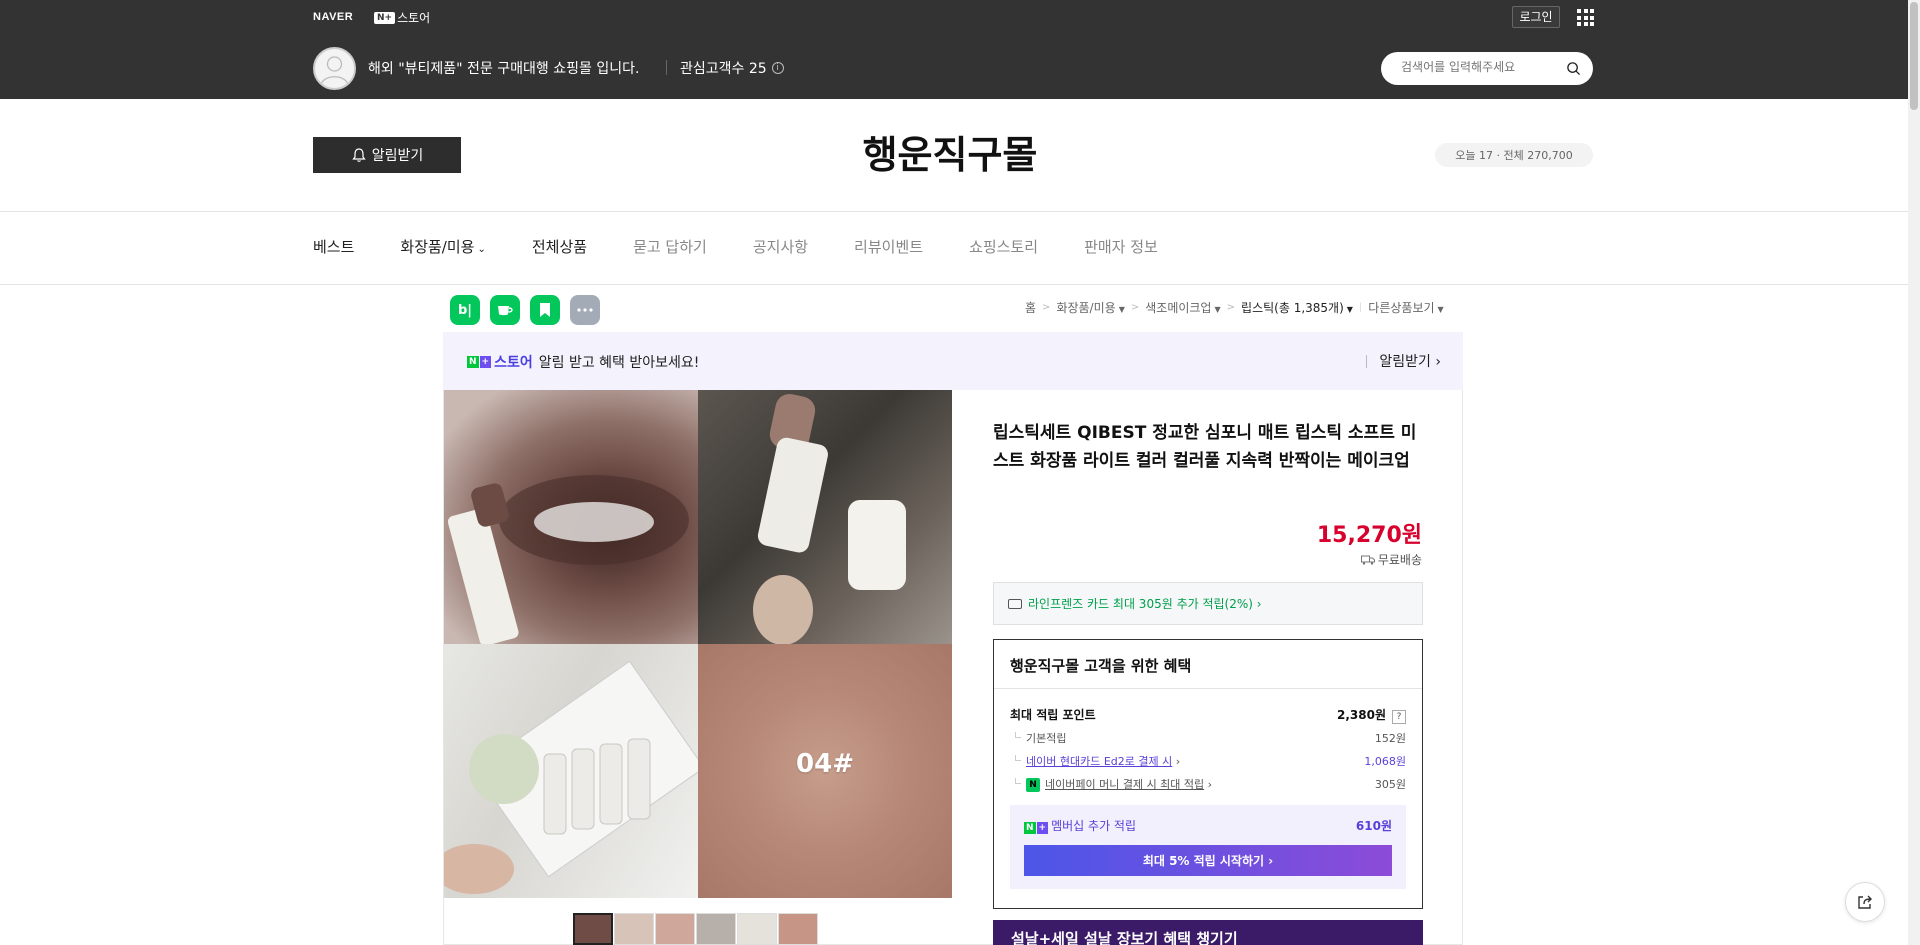 Image resolution: width=1920 pixels, height=945 pixels. I want to click on visit-count: 오늘 17 · 전체 270,700, so click(1514, 155).